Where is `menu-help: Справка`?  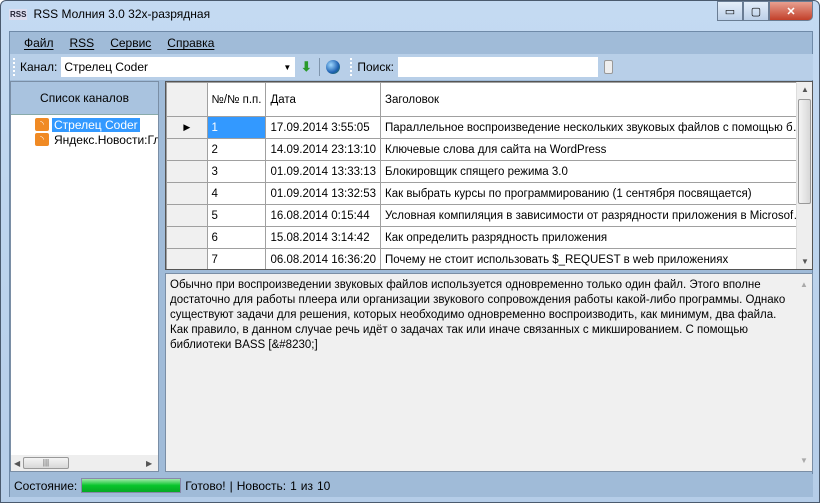 menu-help: Справка is located at coordinates (190, 43).